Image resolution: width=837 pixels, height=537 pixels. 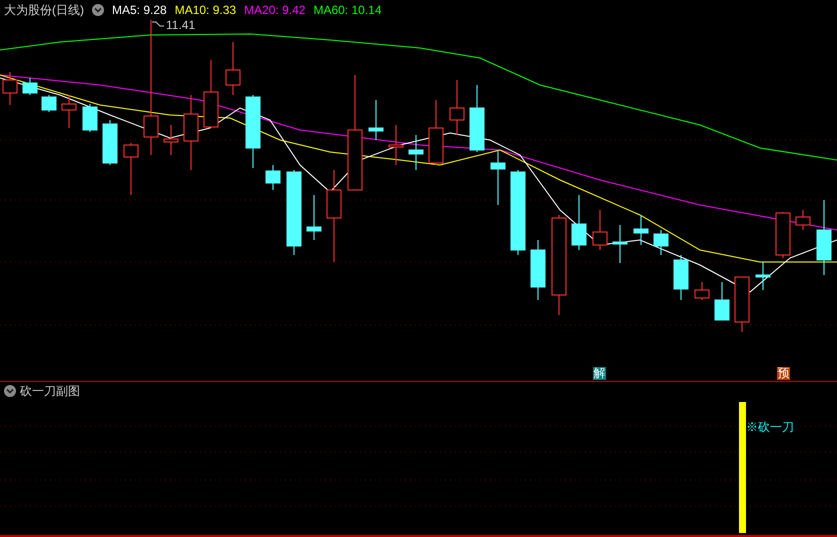 I want to click on ma-reading: MA5: 9.28, so click(x=139, y=10).